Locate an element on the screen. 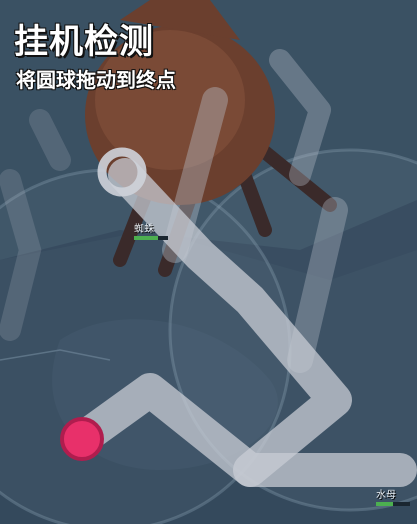 The image size is (417, 524). unit-name: 蜘蛛 is located at coordinates (144, 229).